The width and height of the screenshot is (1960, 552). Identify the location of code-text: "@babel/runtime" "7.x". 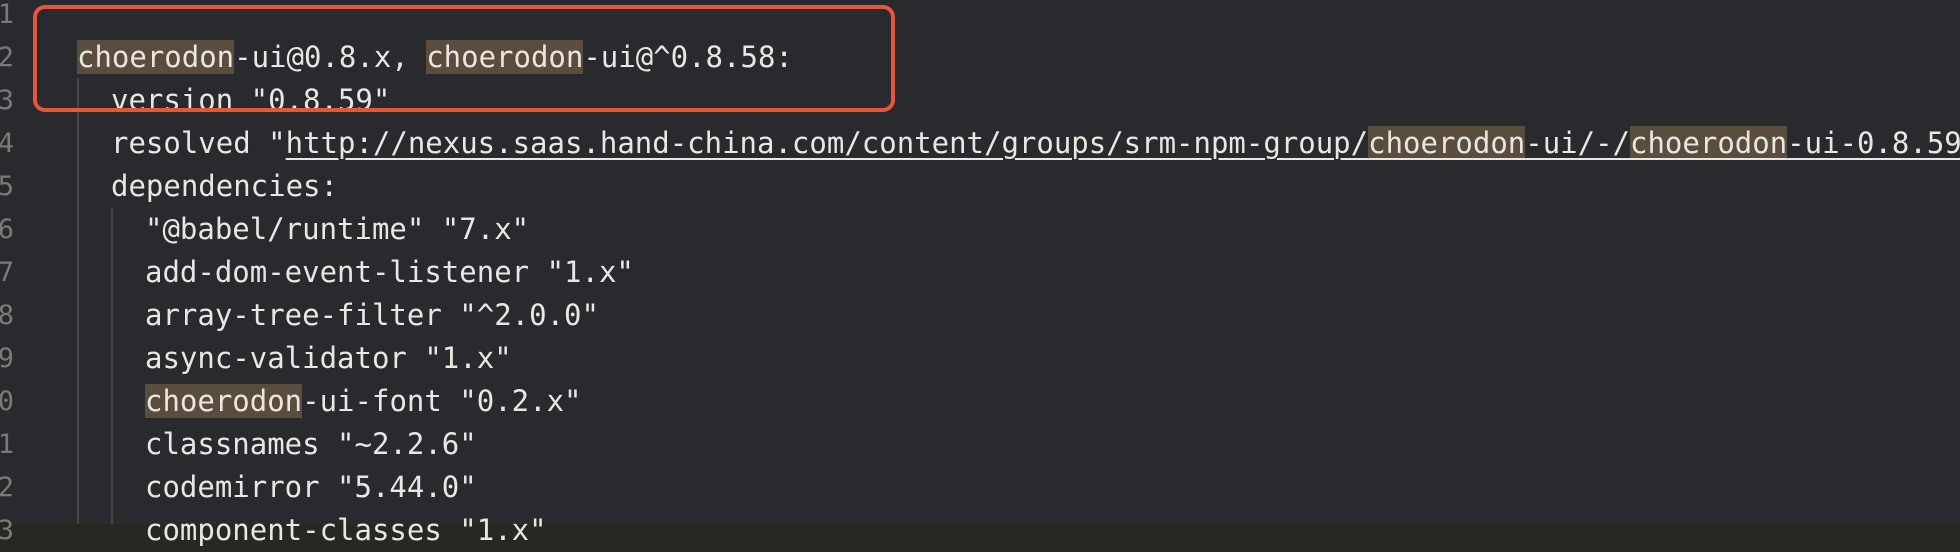
(337, 229).